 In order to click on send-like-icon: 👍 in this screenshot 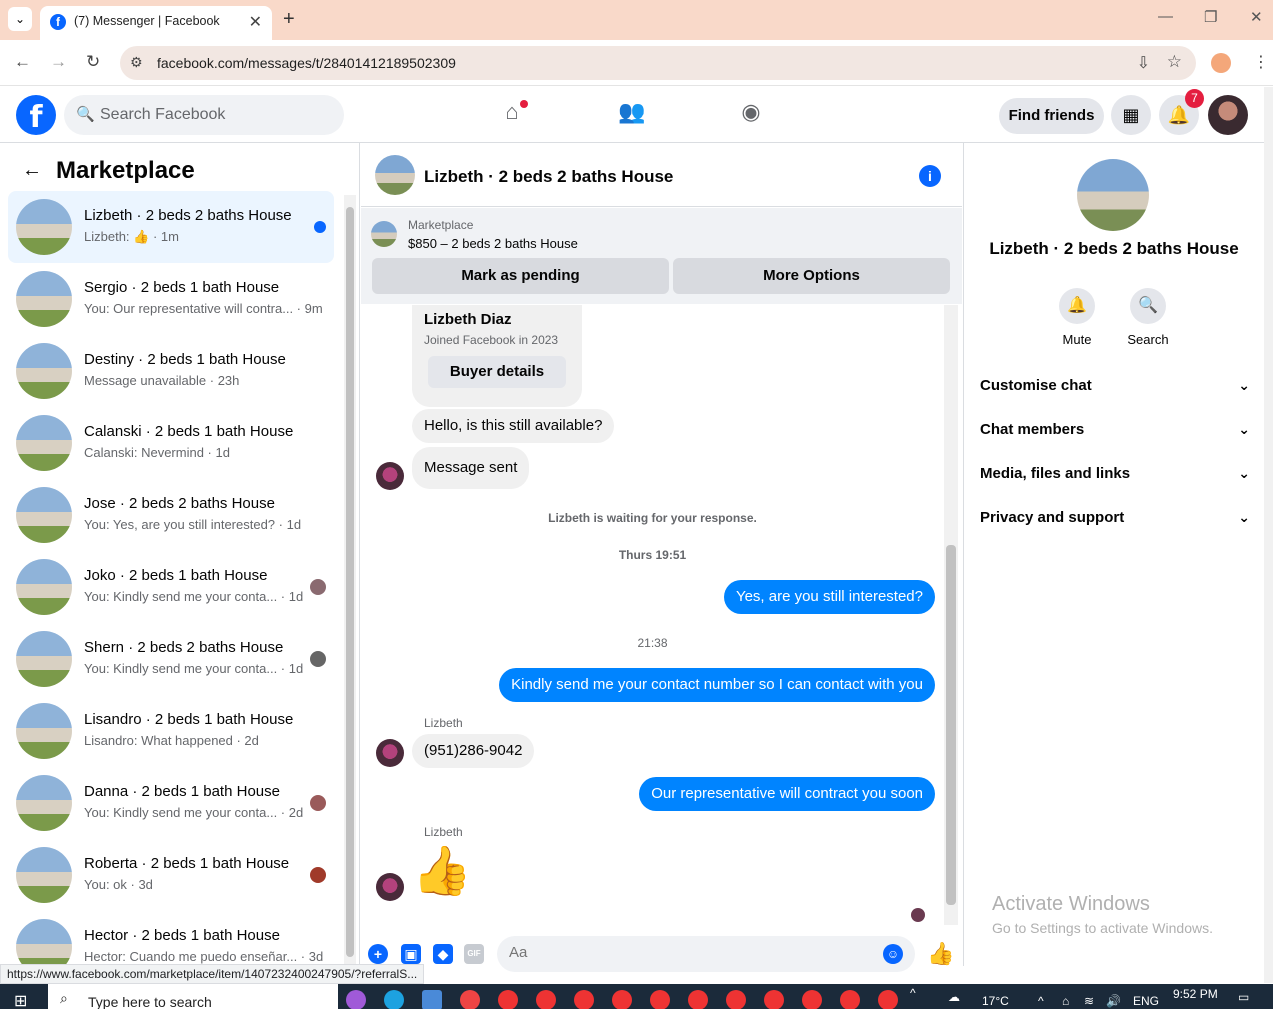, I will do `click(940, 954)`.